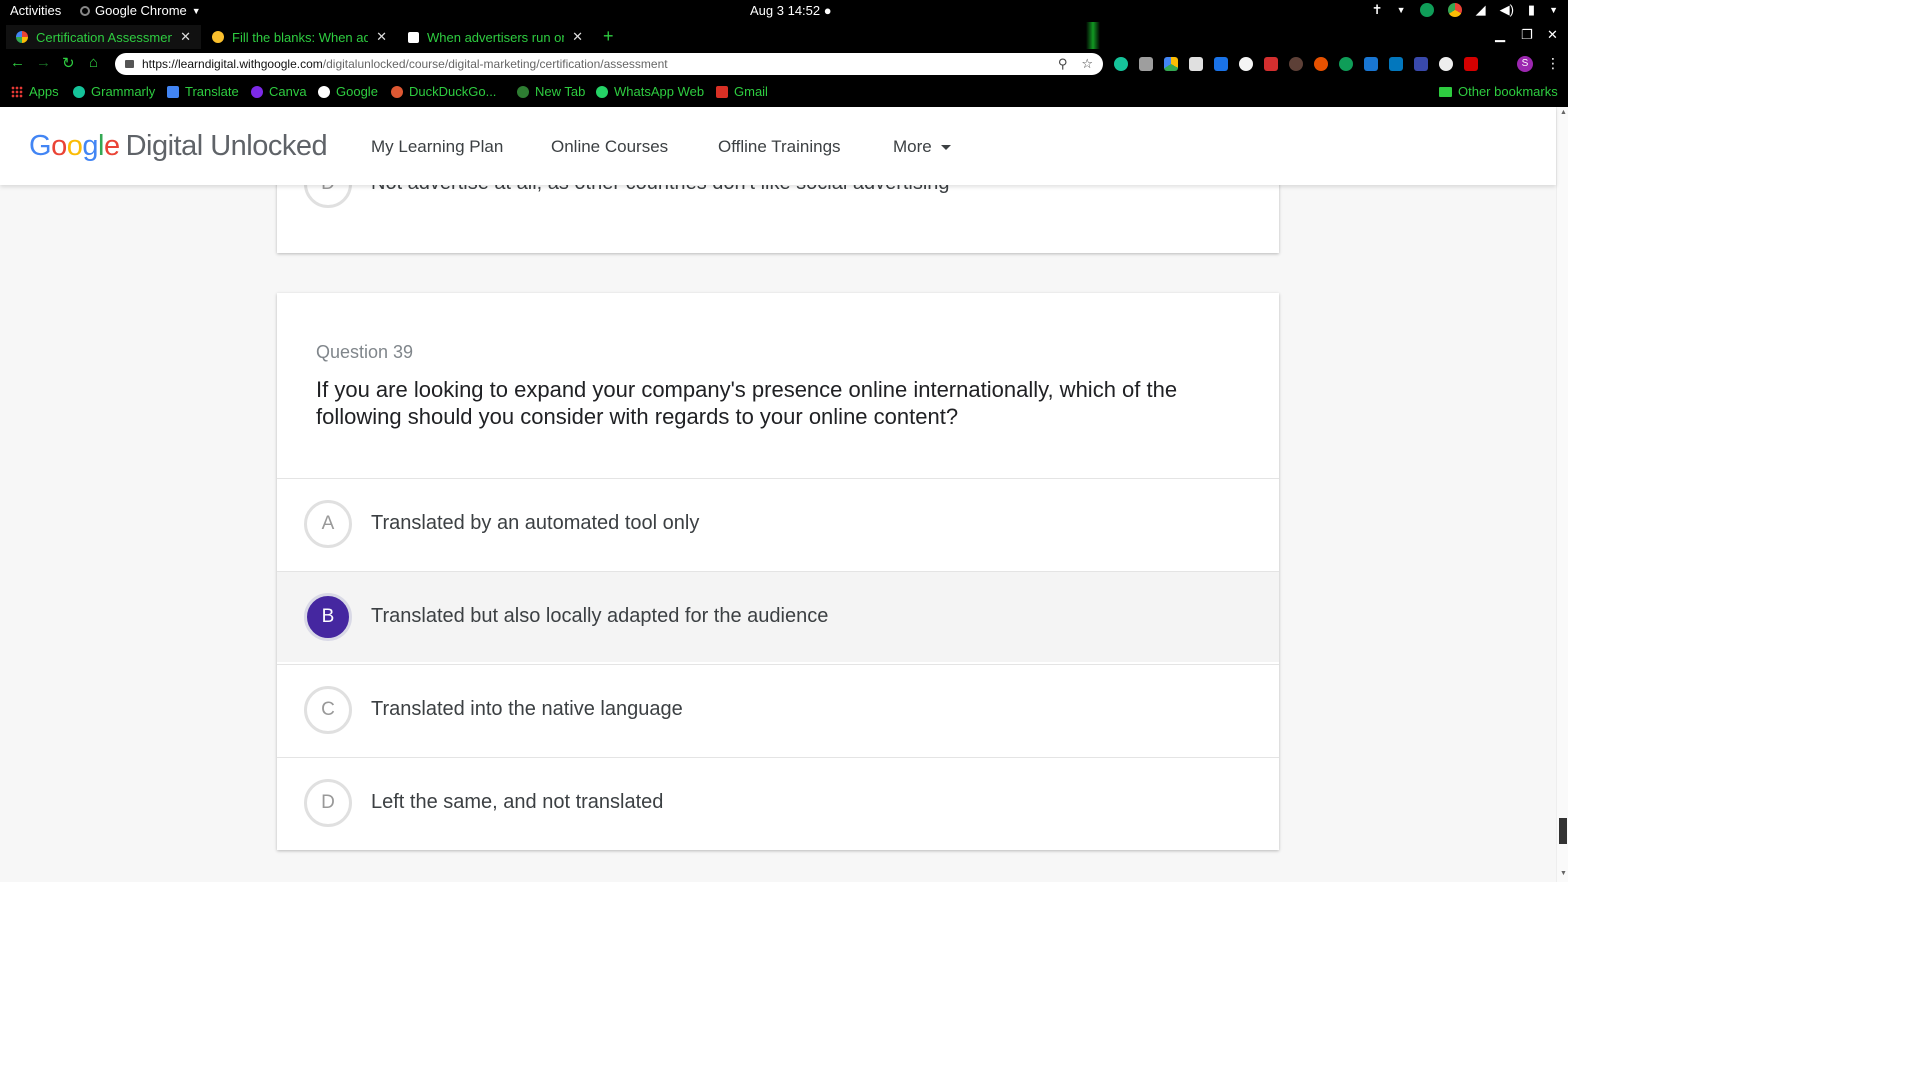 The width and height of the screenshot is (1920, 1080). What do you see at coordinates (1500, 35) in the screenshot?
I see `minimize-icon: ▁` at bounding box center [1500, 35].